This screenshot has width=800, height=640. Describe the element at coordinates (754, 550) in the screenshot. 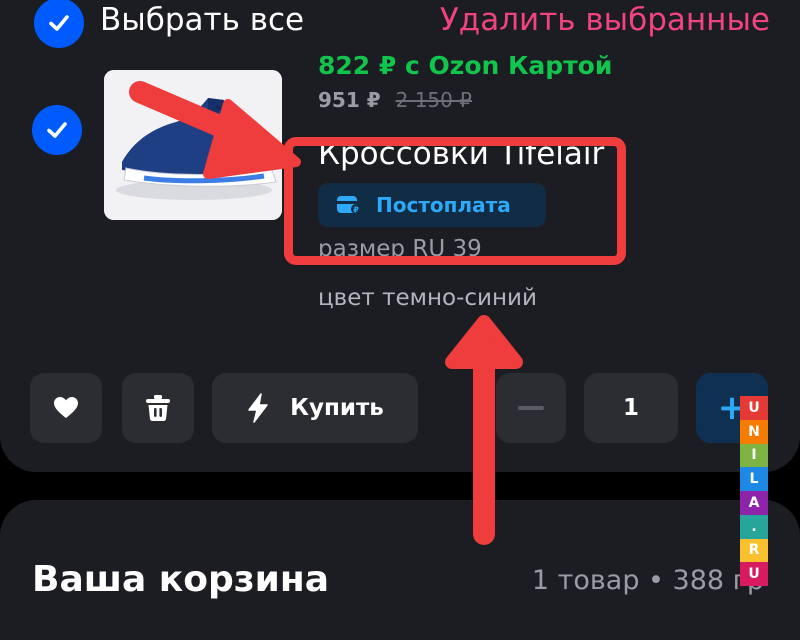

I see `watermark-letter: R` at that location.